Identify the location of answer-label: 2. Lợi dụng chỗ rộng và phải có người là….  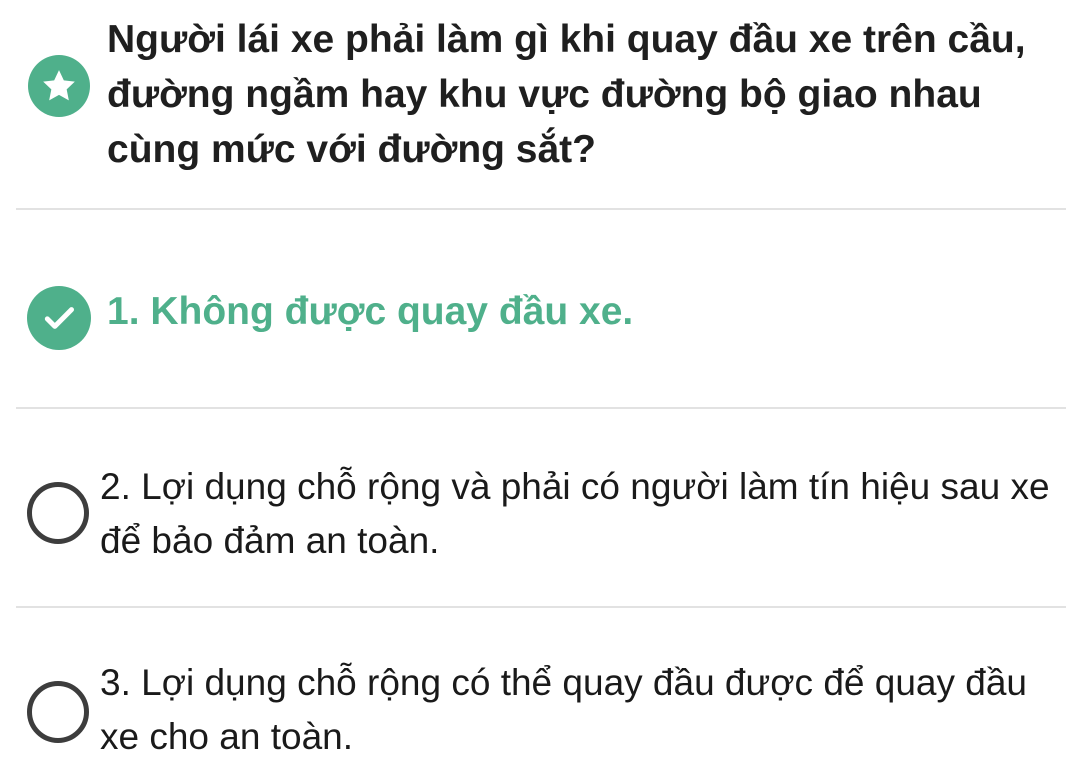
(575, 513).